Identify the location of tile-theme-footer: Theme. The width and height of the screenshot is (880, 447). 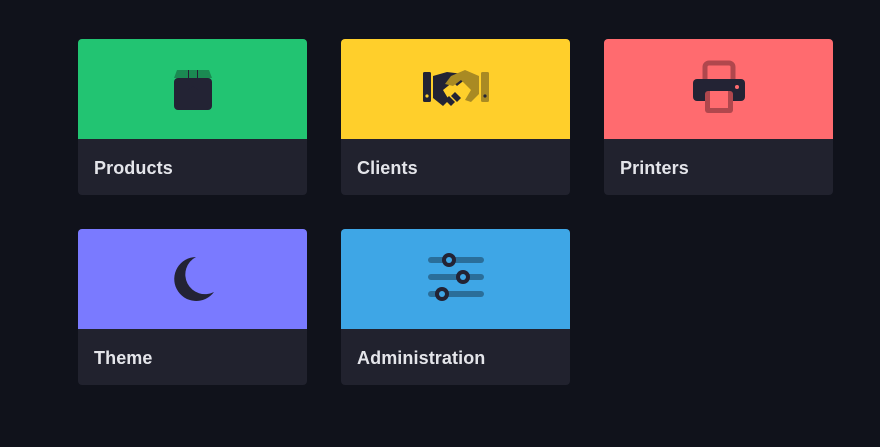
(192, 357).